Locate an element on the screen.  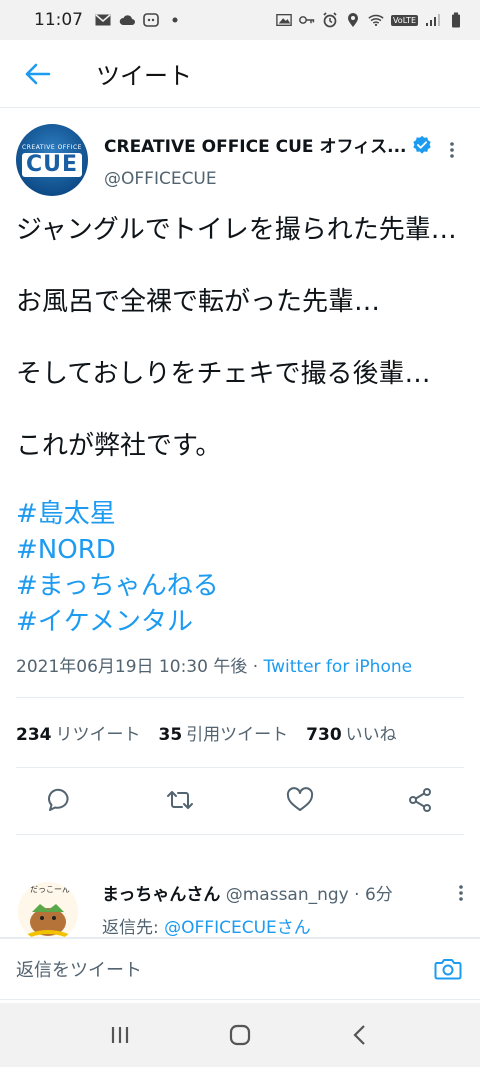
arrow-left-icon is located at coordinates (38, 73).